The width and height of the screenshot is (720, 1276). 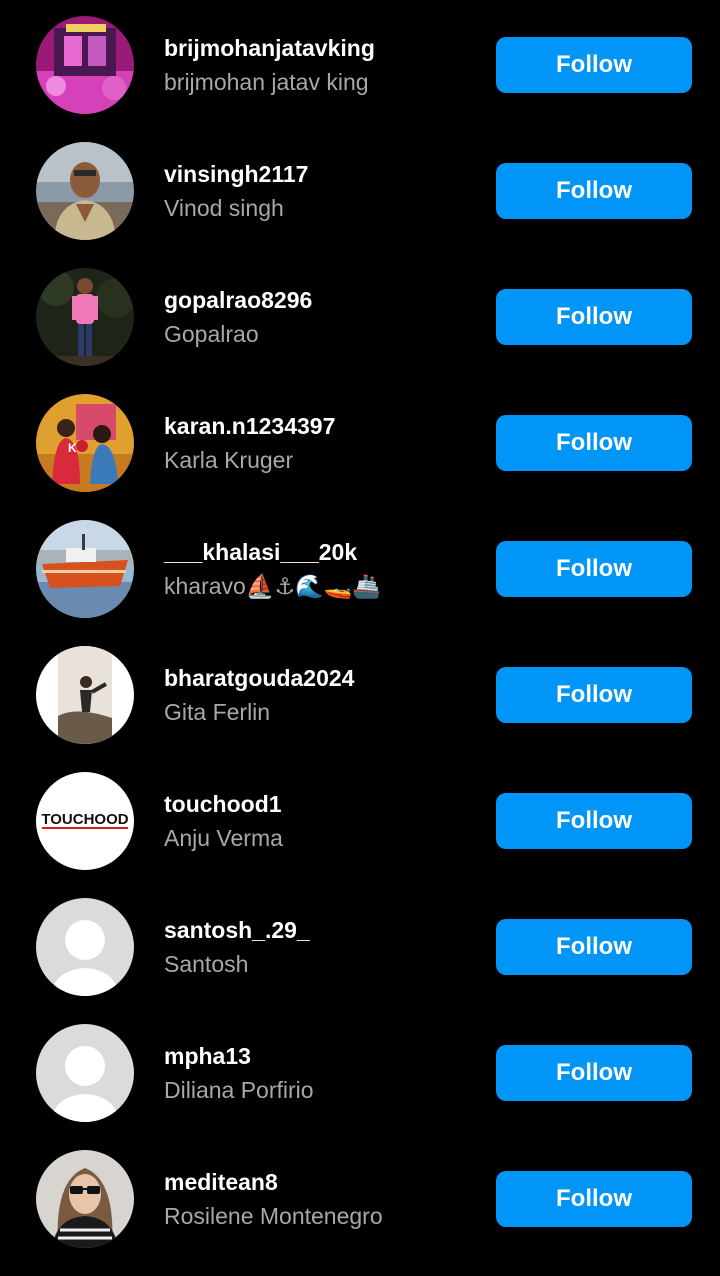 What do you see at coordinates (229, 460) in the screenshot?
I see `full-name: Karla Kruger` at bounding box center [229, 460].